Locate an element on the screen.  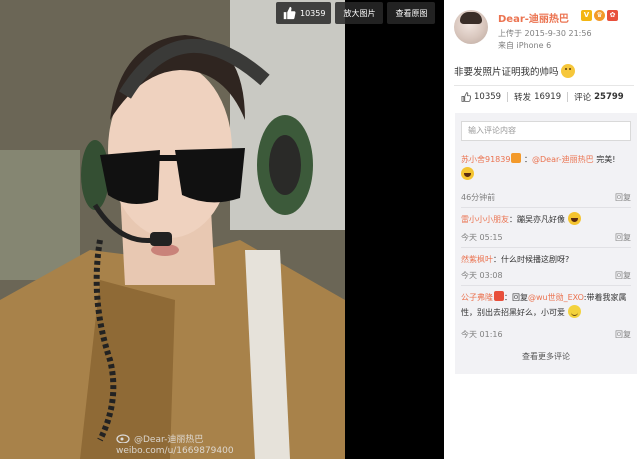
comment-item: 雷小小小朋友：蹦吴亦凡好像 is located at coordinates (547, 219).